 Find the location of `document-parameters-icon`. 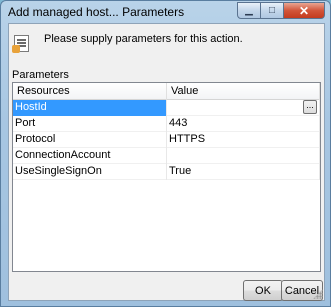

document-parameters-icon is located at coordinates (20, 44).